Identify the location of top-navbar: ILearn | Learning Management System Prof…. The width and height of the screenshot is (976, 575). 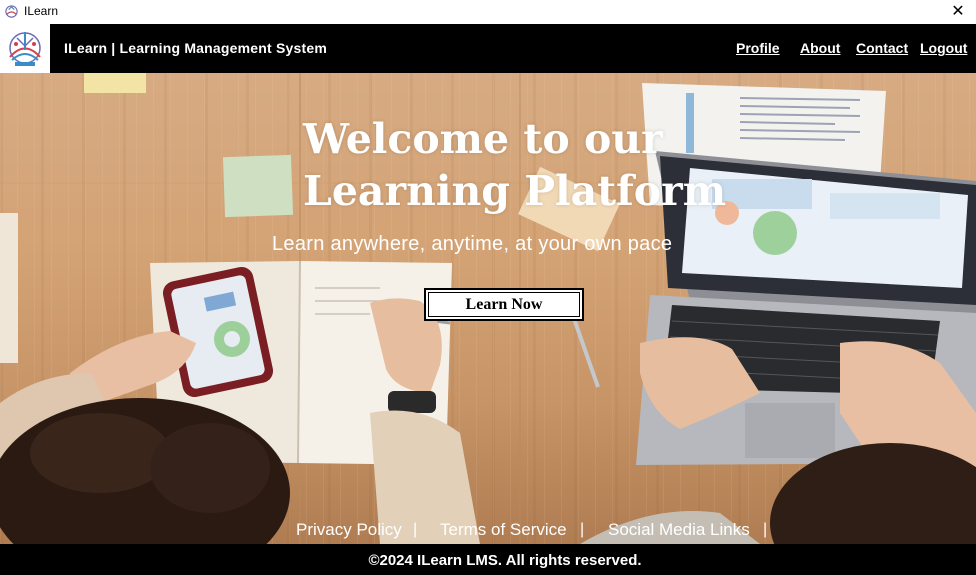
(488, 48).